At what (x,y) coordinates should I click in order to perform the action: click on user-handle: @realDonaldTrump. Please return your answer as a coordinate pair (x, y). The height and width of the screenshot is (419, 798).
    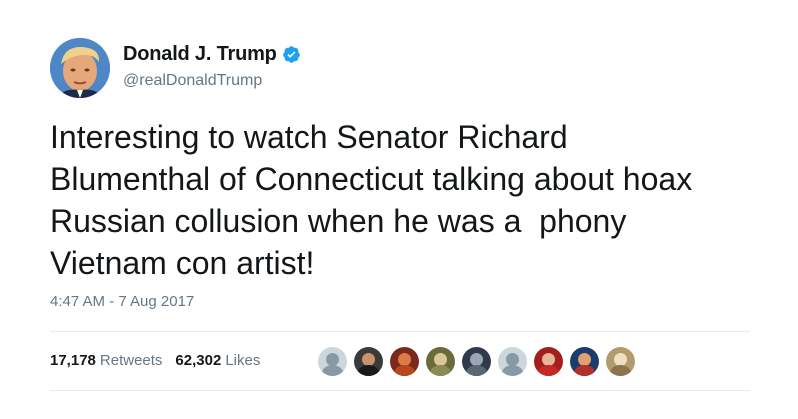
    Looking at the image, I should click on (212, 81).